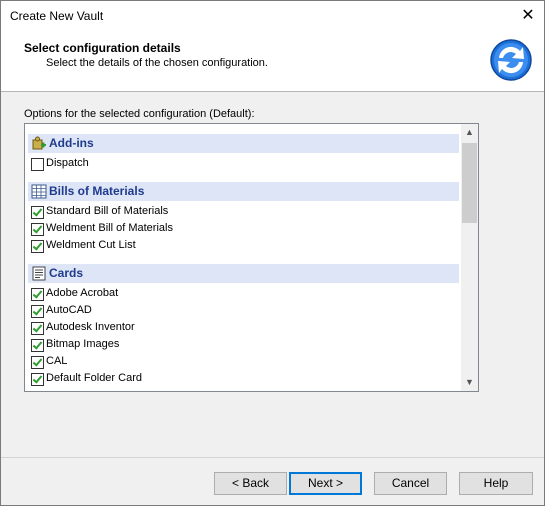  What do you see at coordinates (246, 229) in the screenshot?
I see `option-weldment-bom: Weldment Bill of Materials` at bounding box center [246, 229].